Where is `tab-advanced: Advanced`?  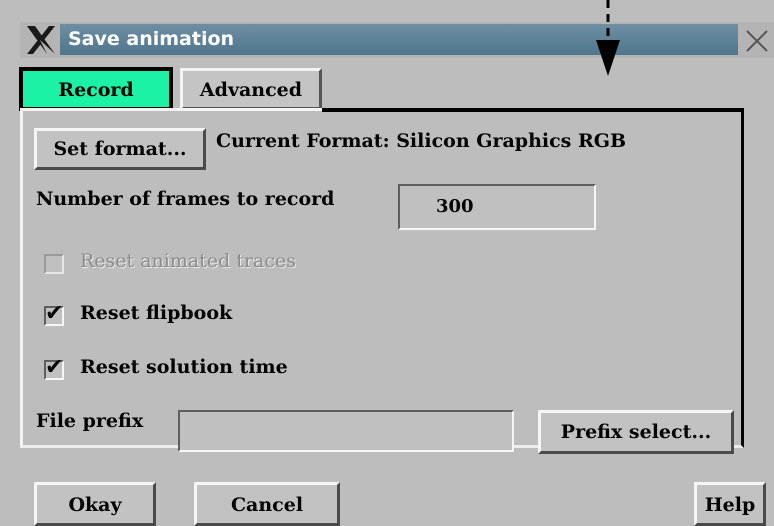 tab-advanced: Advanced is located at coordinates (251, 89).